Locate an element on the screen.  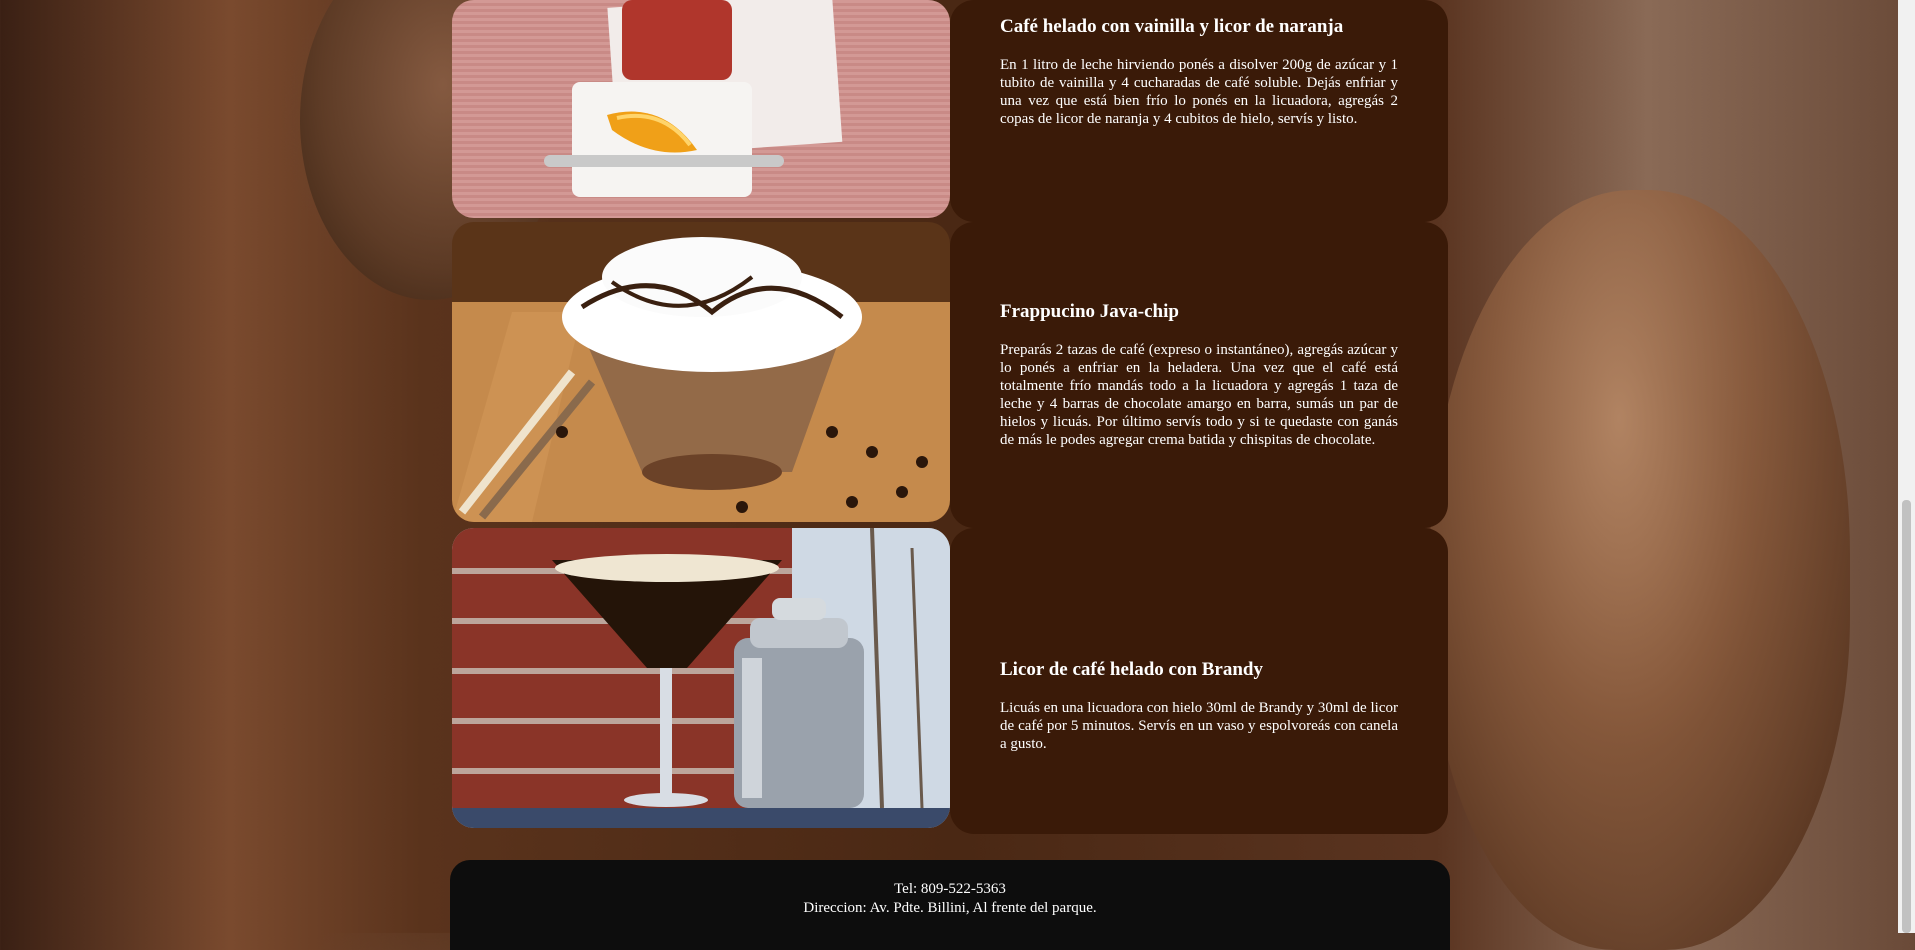
page-scrollbar is located at coordinates (1906, 466).